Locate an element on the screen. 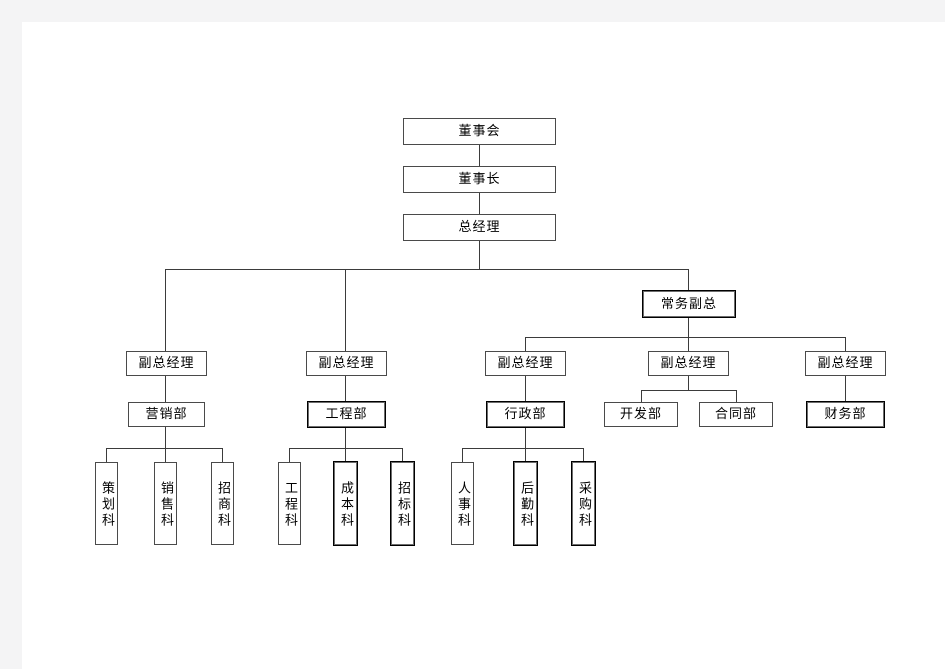 This screenshot has height=669, width=945. node-sec-engineering-label: 工程科 is located at coordinates (289, 504).